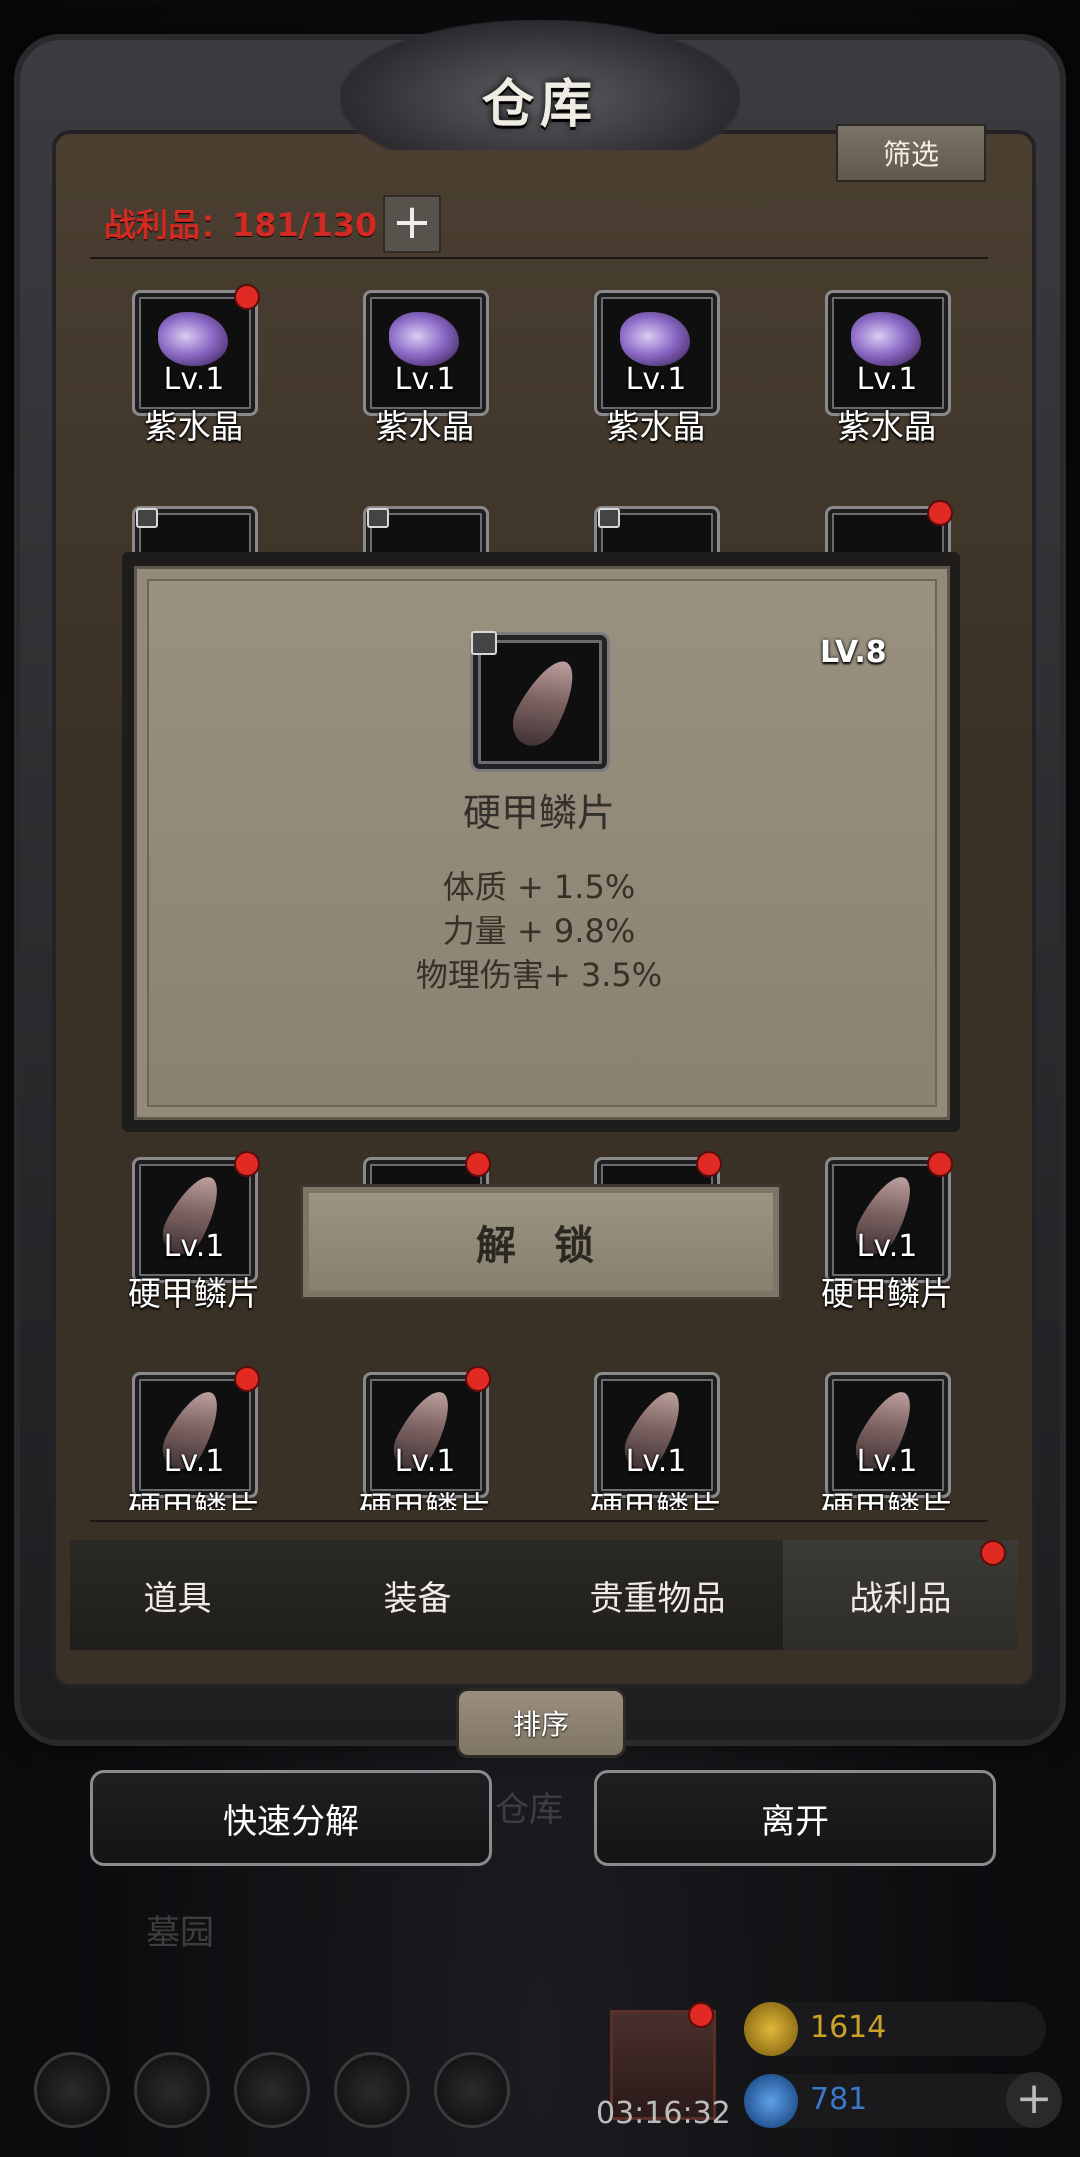 This screenshot has width=1080, height=2157. What do you see at coordinates (771, 2101) in the screenshot?
I see `gem-icon` at bounding box center [771, 2101].